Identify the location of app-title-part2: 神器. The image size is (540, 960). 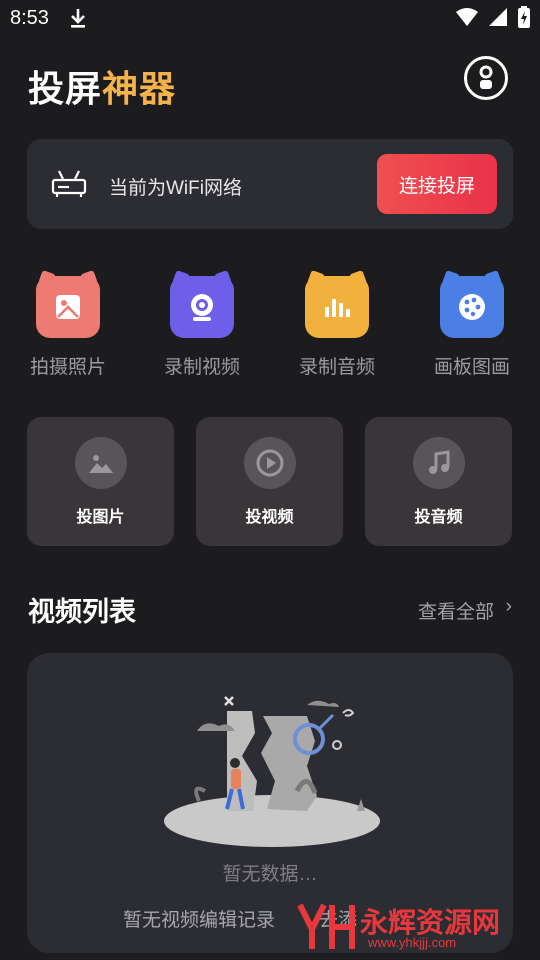
(139, 88).